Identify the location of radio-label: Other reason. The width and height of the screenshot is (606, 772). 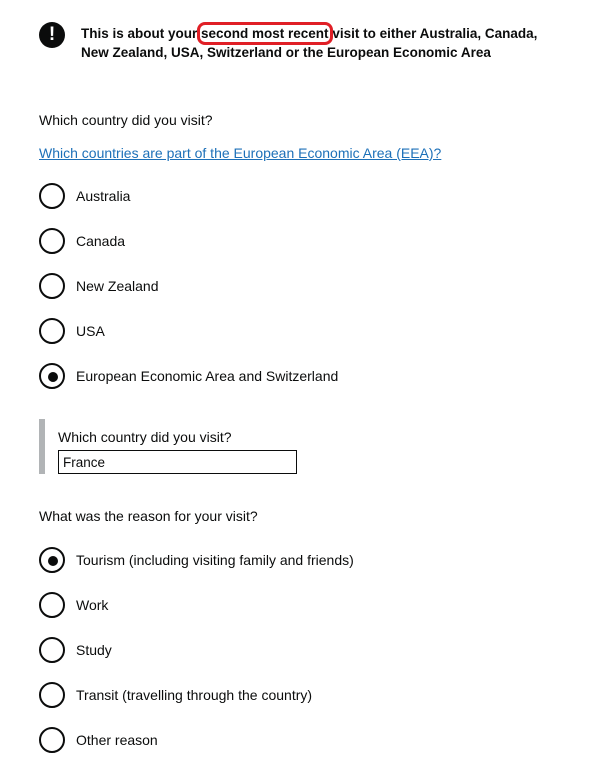
(117, 740).